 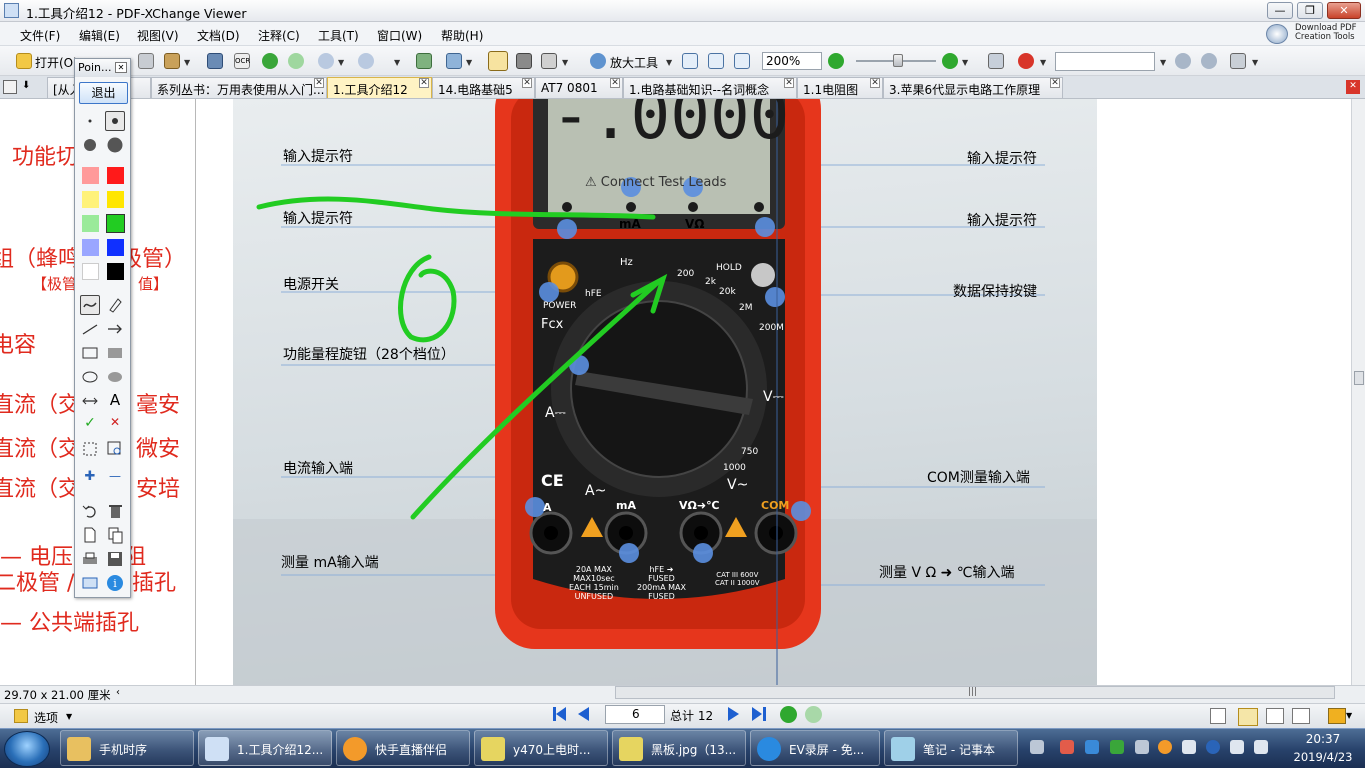 I want to click on minimize-button: —, so click(x=1280, y=10).